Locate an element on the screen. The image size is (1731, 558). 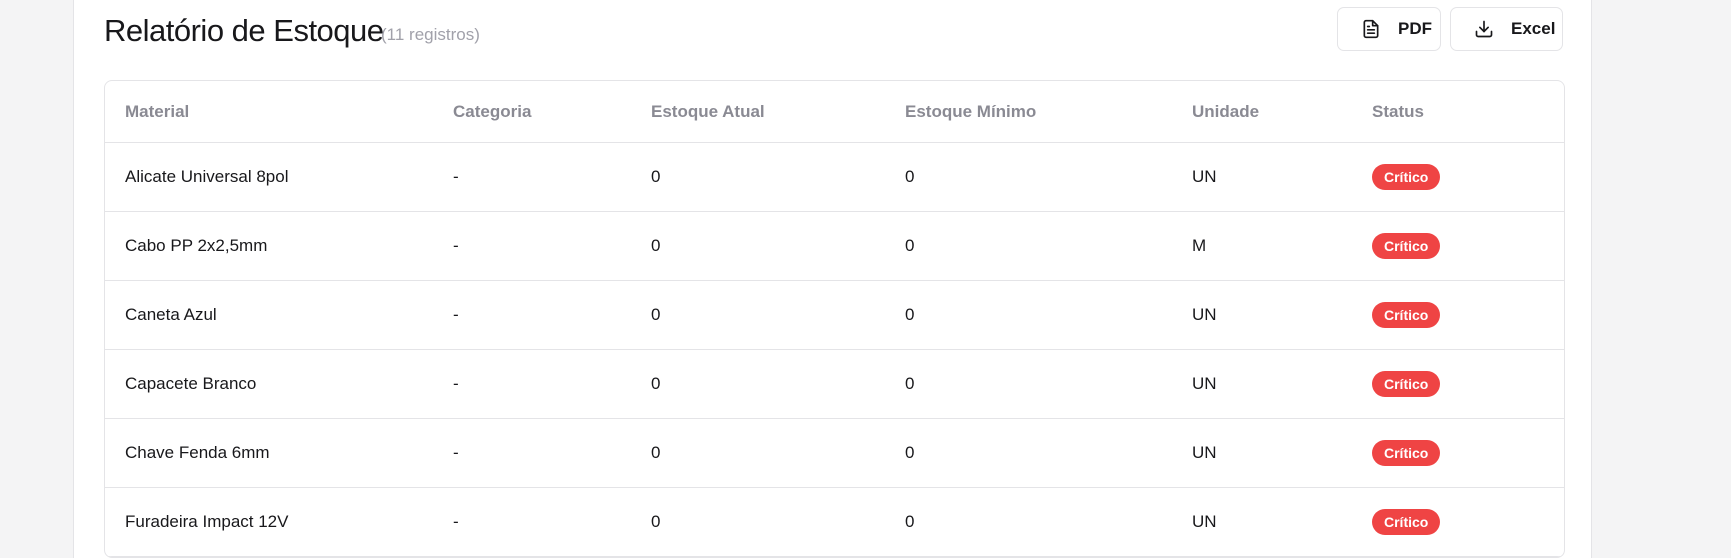
column-header-status: Status is located at coordinates (1468, 112).